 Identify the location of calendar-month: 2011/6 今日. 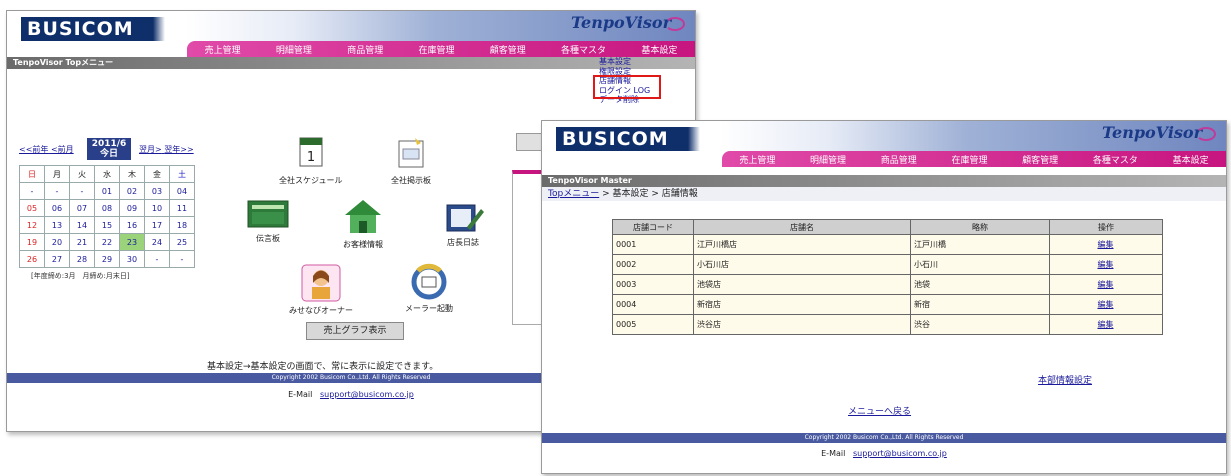
(109, 149).